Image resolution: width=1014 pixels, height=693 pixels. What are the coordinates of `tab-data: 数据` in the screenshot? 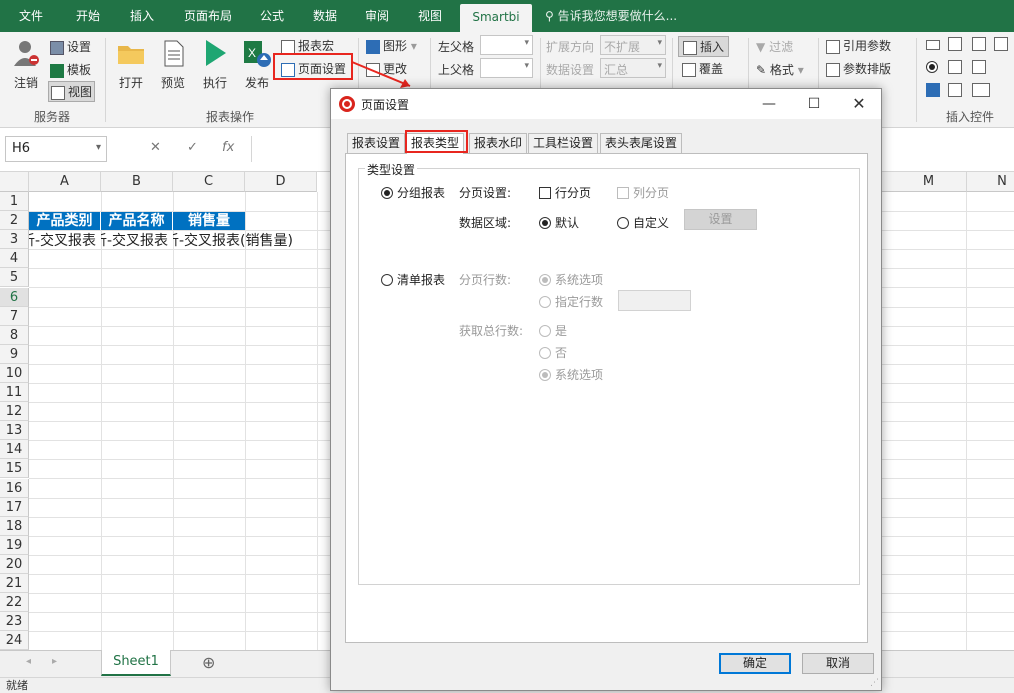 It's located at (325, 16).